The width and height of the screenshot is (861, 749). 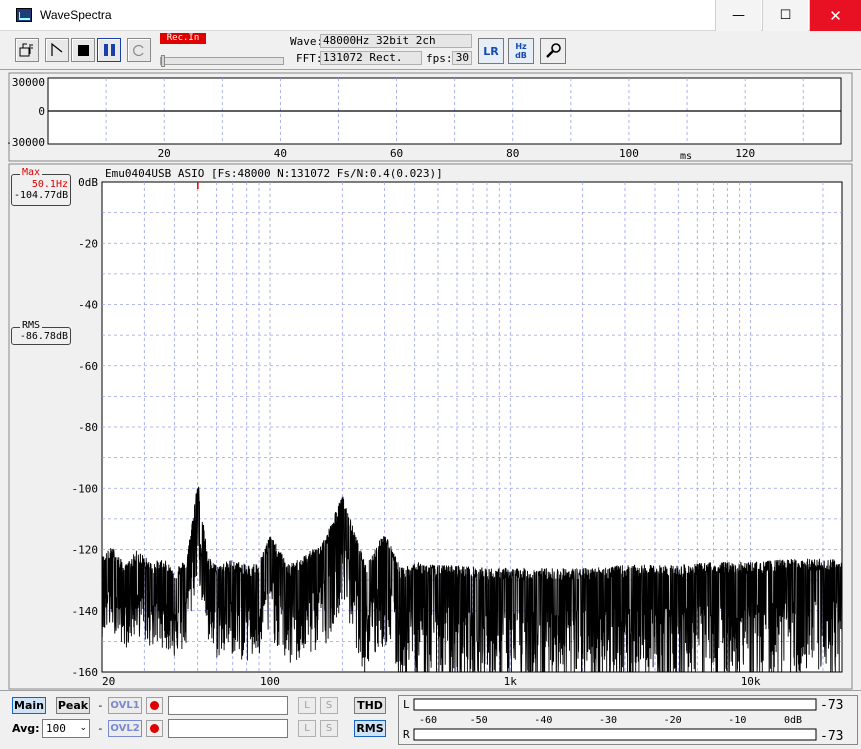 What do you see at coordinates (628, 720) in the screenshot?
I see `level-meter: L -73 -60 -50 -40 -30 -20 -10 0dB R -73` at bounding box center [628, 720].